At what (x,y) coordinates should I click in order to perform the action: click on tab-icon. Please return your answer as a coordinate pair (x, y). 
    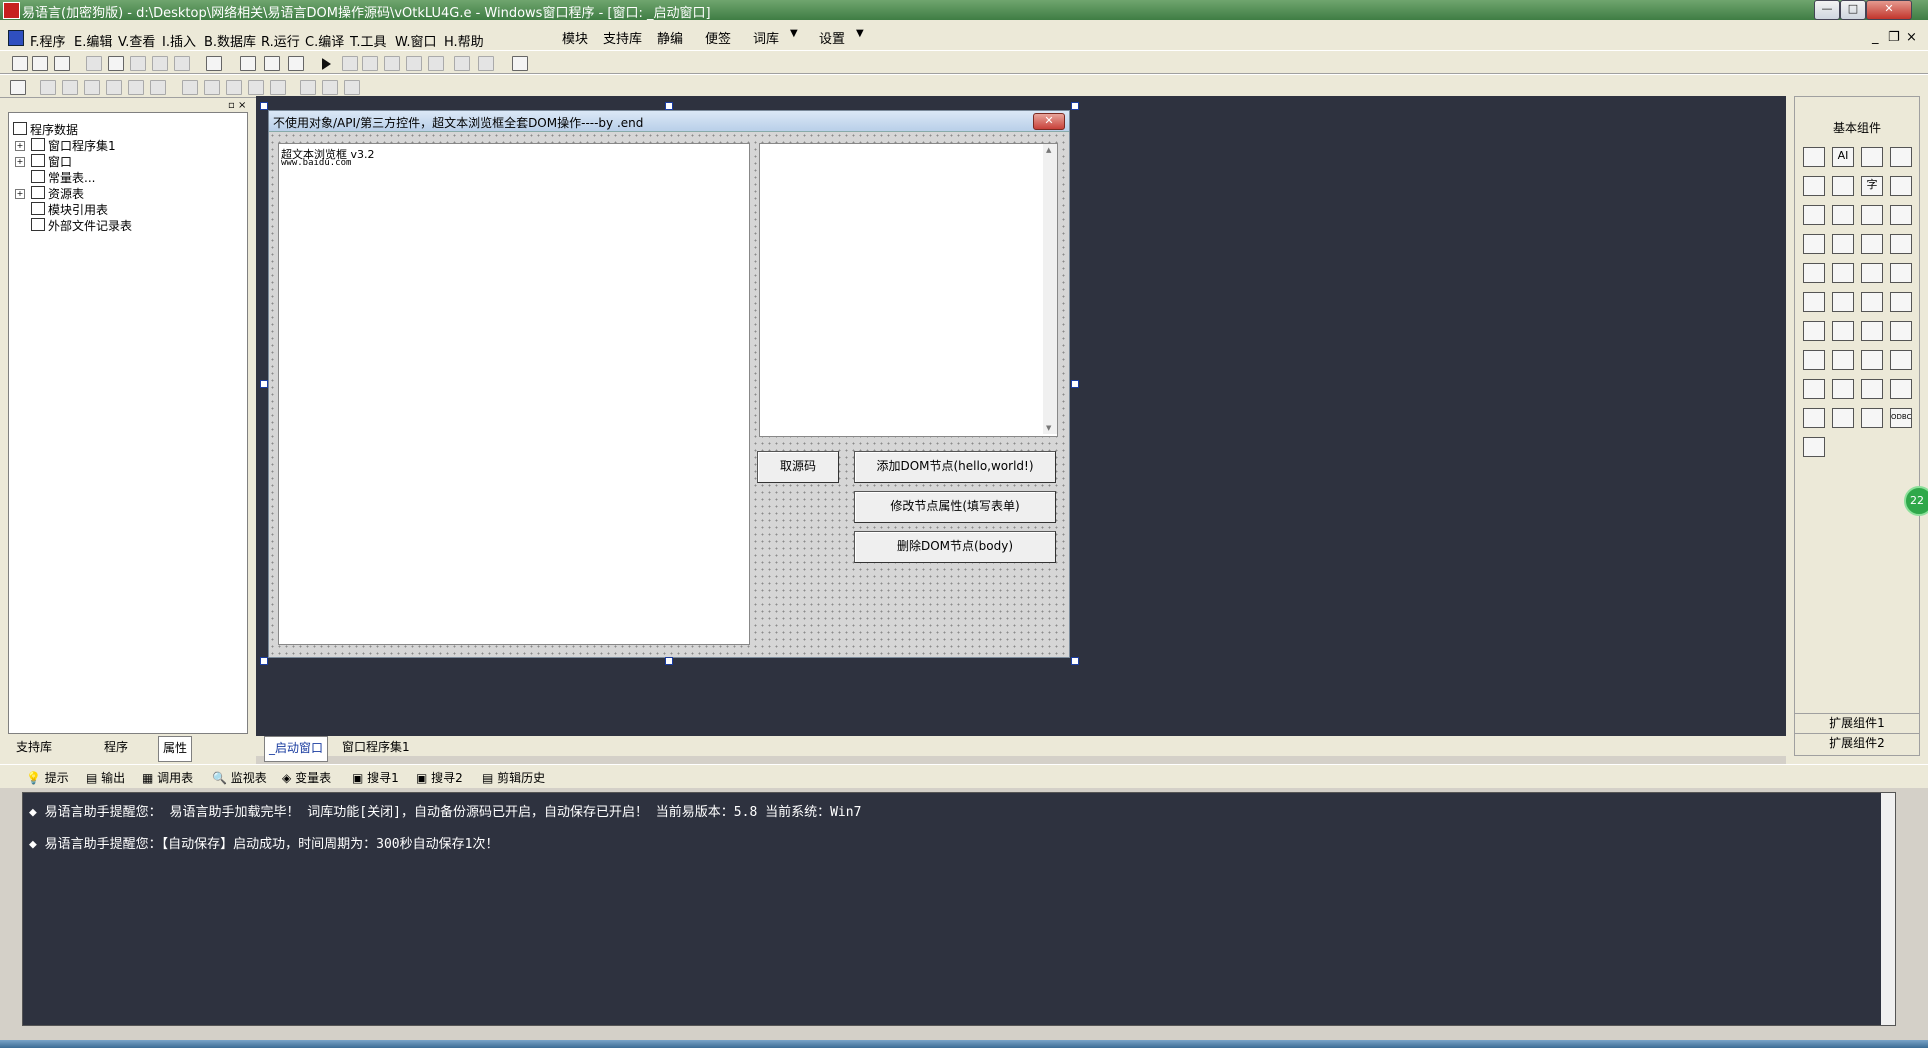
    Looking at the image, I should click on (1843, 273).